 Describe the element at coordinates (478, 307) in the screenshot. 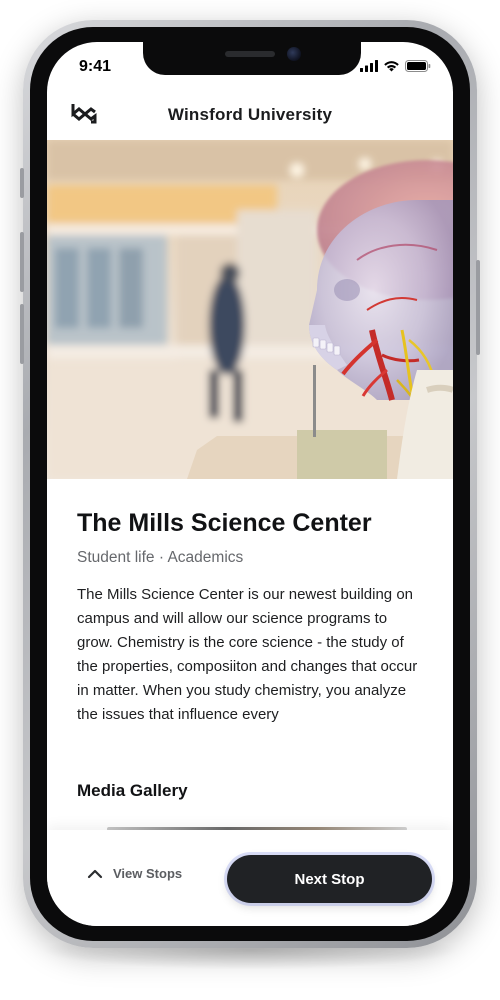

I see `power-button` at that location.